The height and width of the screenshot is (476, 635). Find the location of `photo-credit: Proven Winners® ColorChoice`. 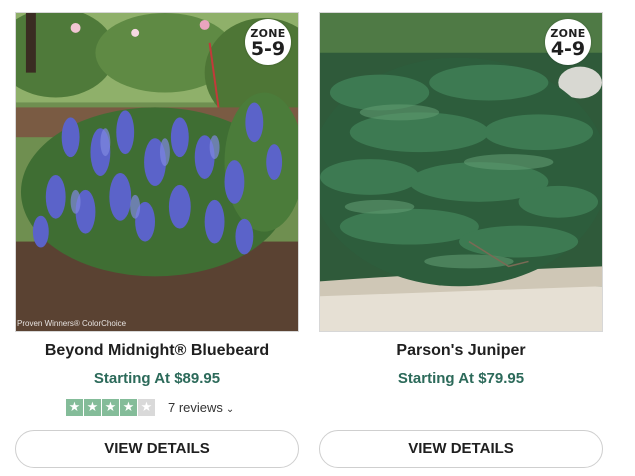

photo-credit: Proven Winners® ColorChoice is located at coordinates (72, 323).